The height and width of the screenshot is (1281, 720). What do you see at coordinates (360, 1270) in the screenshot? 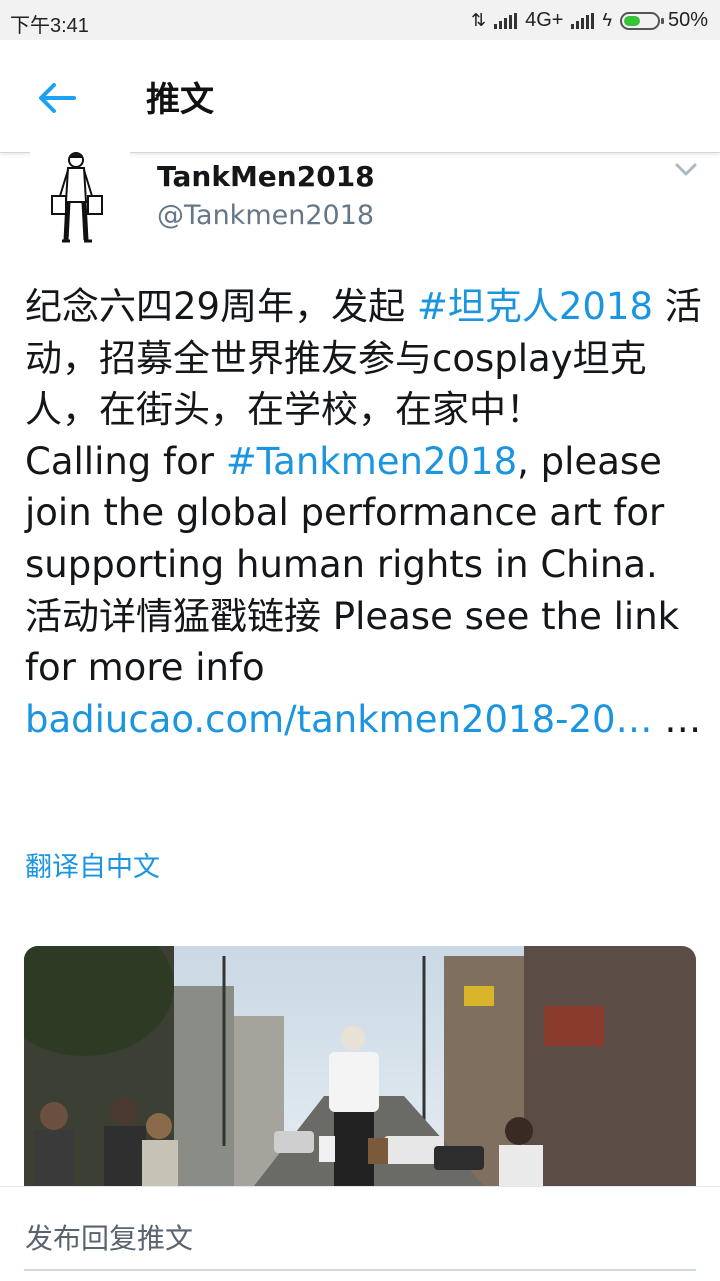
I see `reply-underline` at bounding box center [360, 1270].